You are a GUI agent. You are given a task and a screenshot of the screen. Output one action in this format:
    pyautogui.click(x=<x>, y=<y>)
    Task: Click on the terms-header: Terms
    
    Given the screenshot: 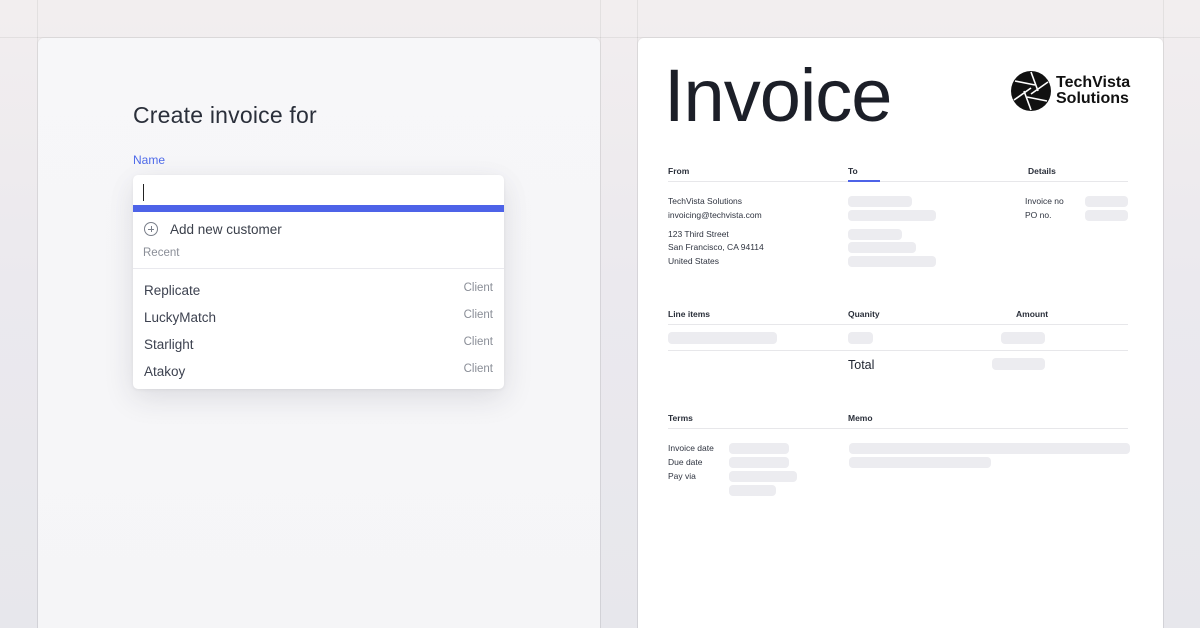 What is the action you would take?
    pyautogui.click(x=680, y=418)
    